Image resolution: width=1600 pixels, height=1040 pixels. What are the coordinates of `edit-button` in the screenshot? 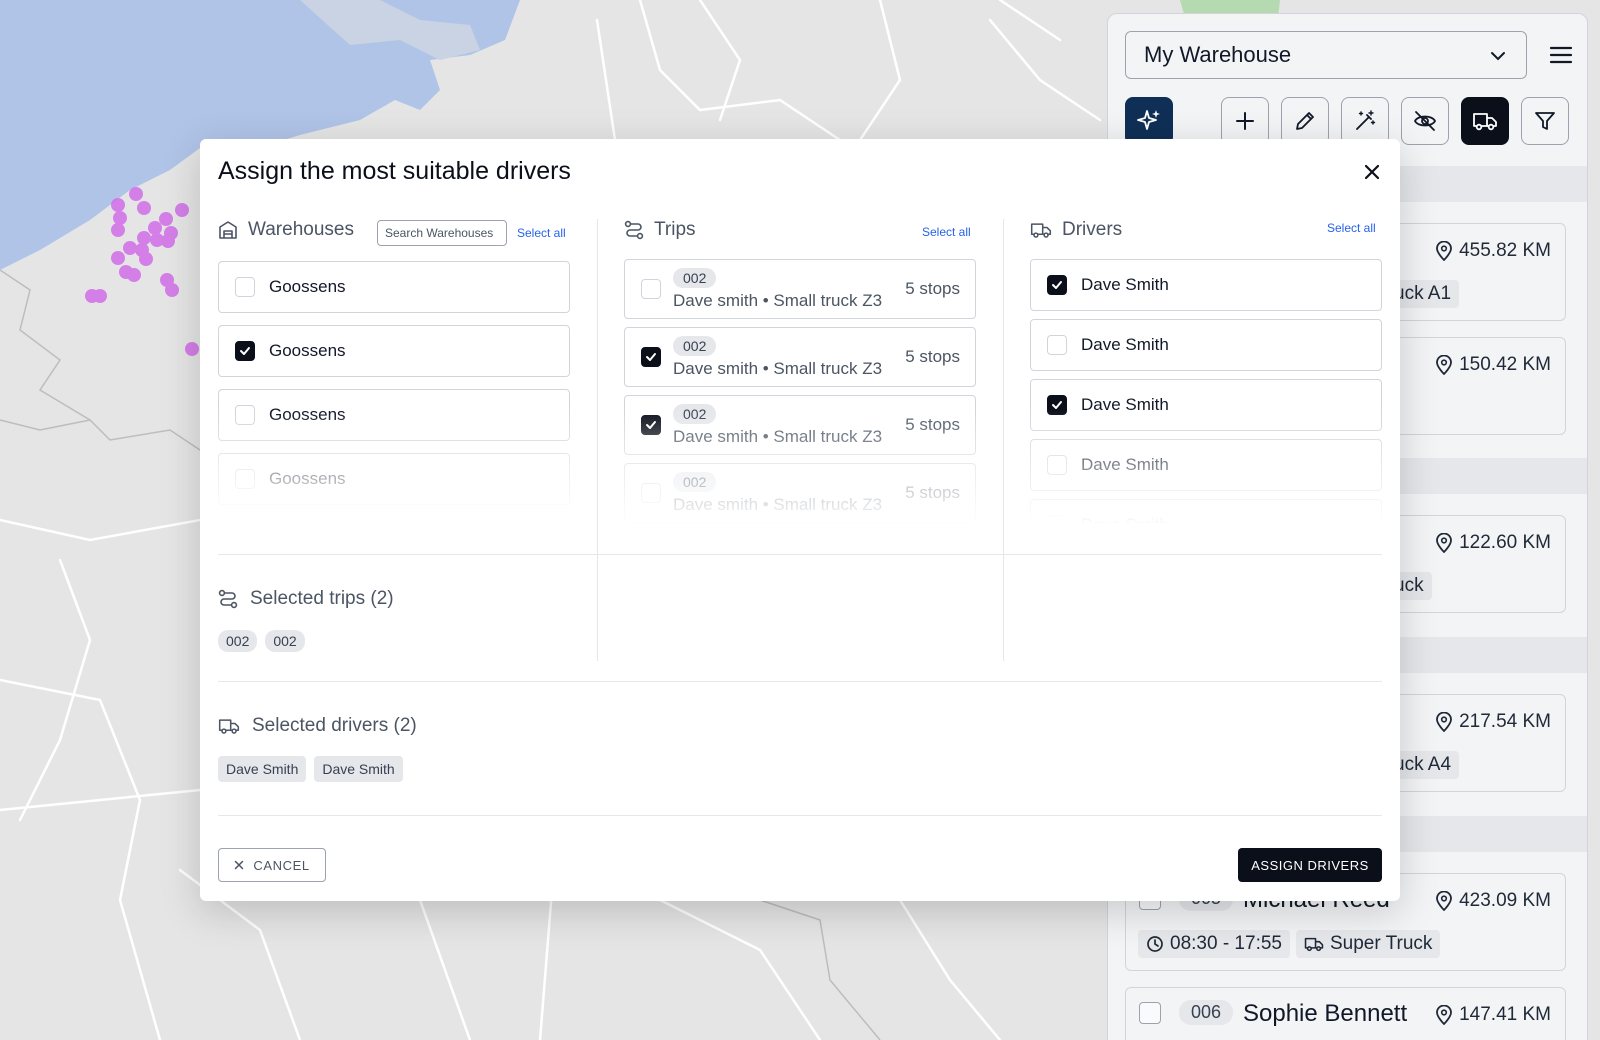 It's located at (1305, 121).